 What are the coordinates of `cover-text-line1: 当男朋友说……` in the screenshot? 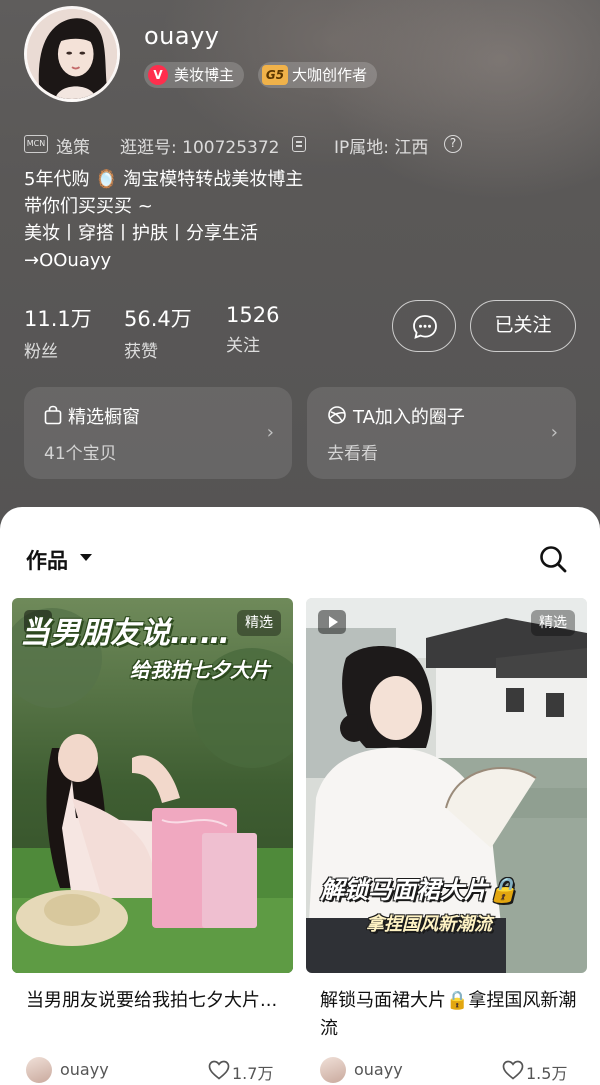 It's located at (125, 633).